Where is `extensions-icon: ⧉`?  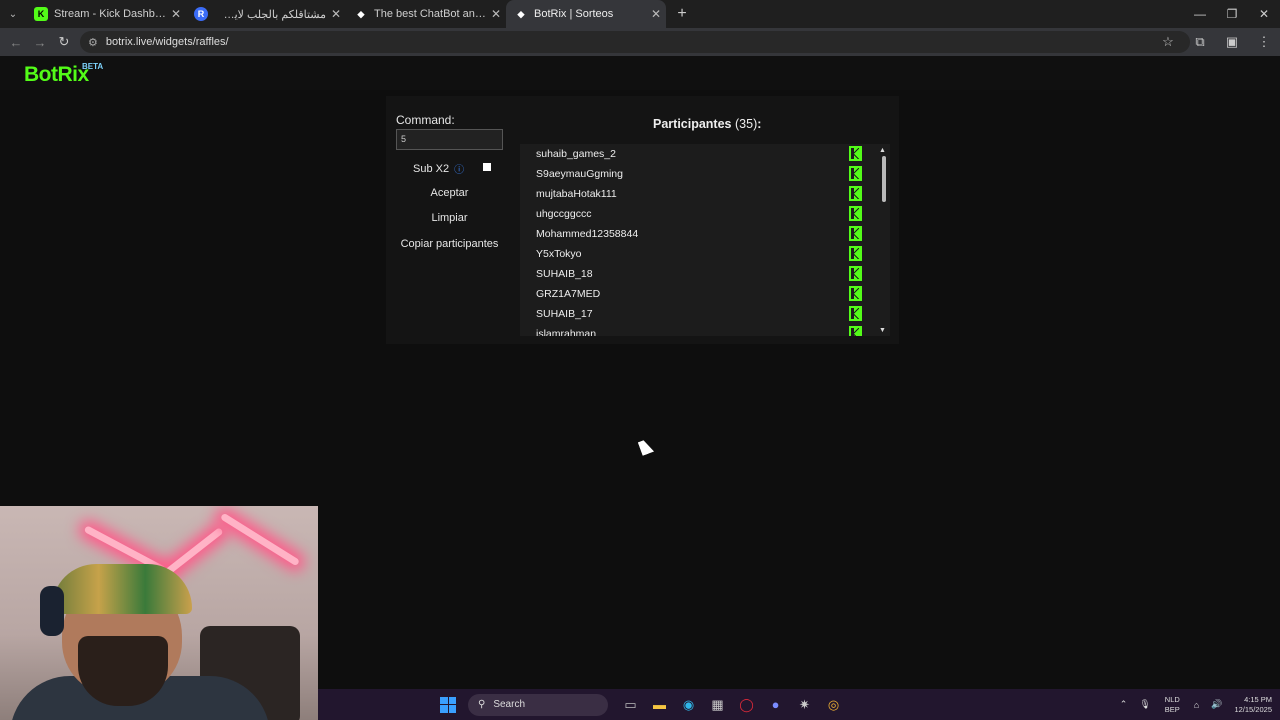
extensions-icon: ⧉ is located at coordinates (1200, 42).